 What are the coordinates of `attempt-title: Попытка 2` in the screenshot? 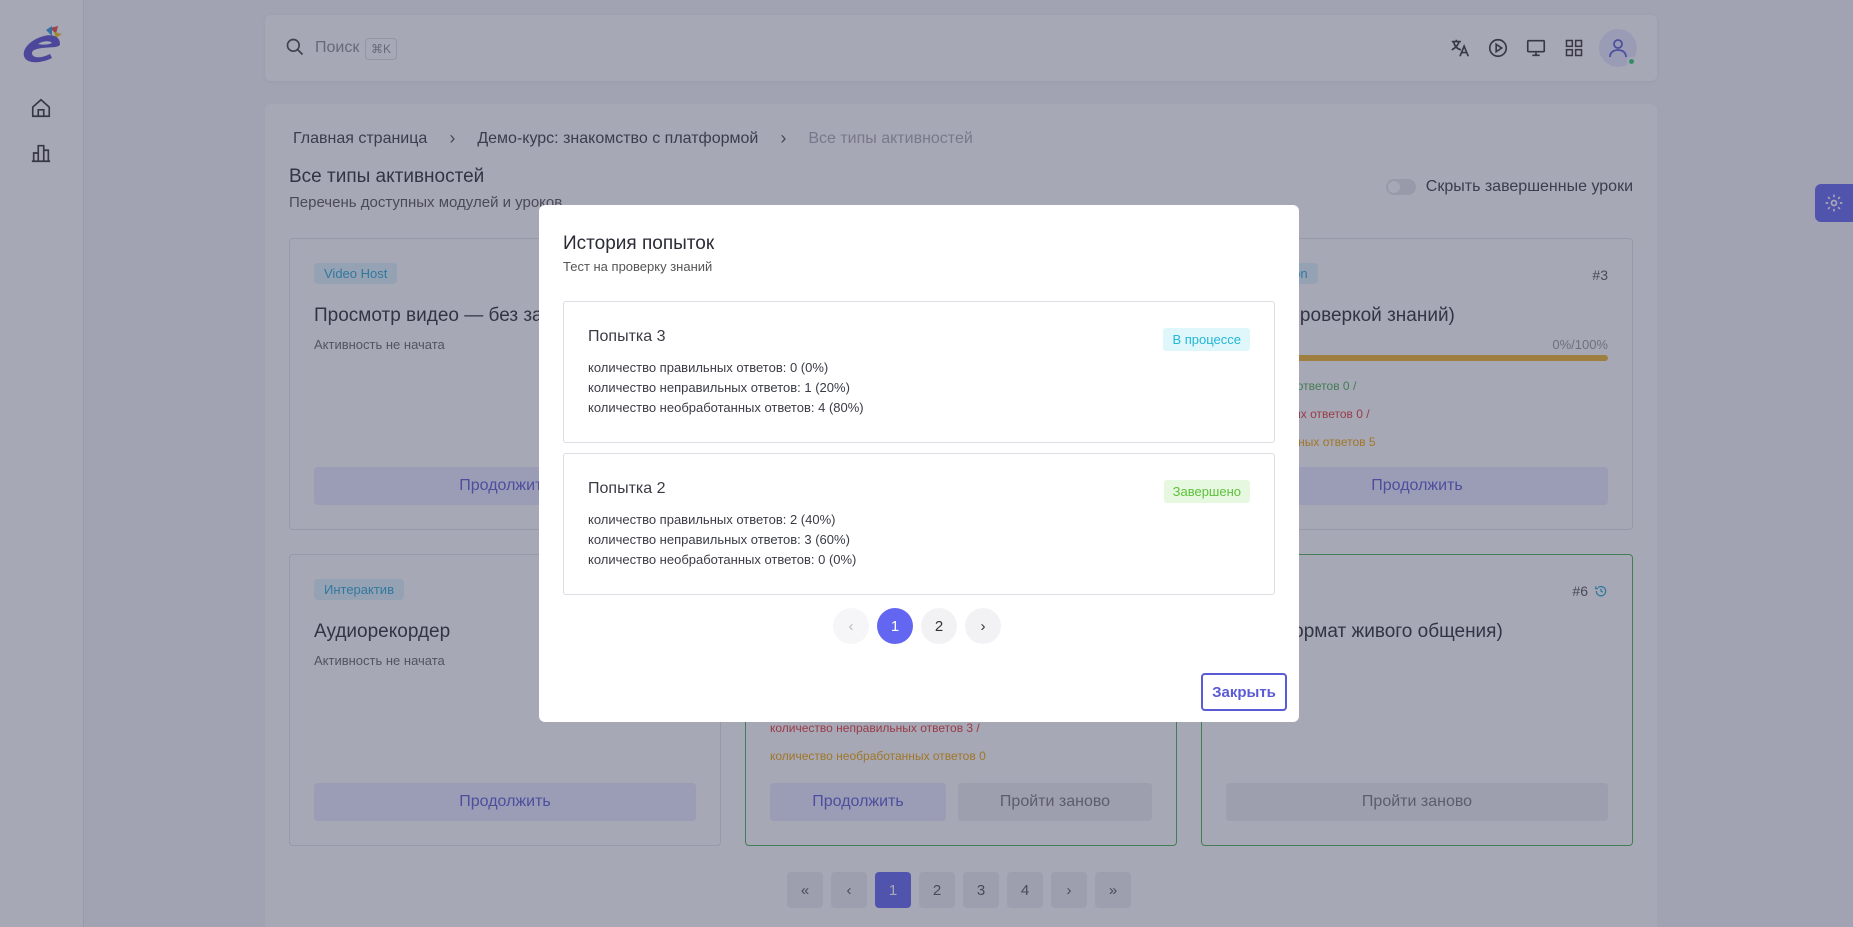 It's located at (627, 488).